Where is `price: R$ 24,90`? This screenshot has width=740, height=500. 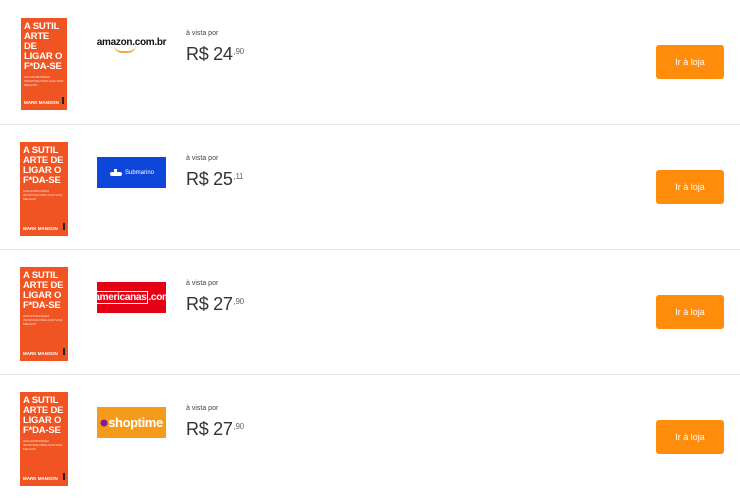 price: R$ 24,90 is located at coordinates (215, 54).